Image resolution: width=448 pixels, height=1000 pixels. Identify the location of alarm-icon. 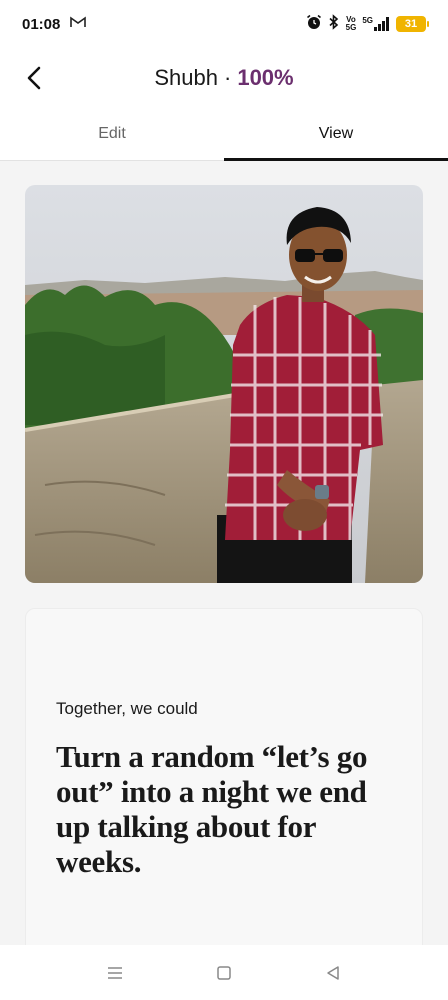
(314, 24).